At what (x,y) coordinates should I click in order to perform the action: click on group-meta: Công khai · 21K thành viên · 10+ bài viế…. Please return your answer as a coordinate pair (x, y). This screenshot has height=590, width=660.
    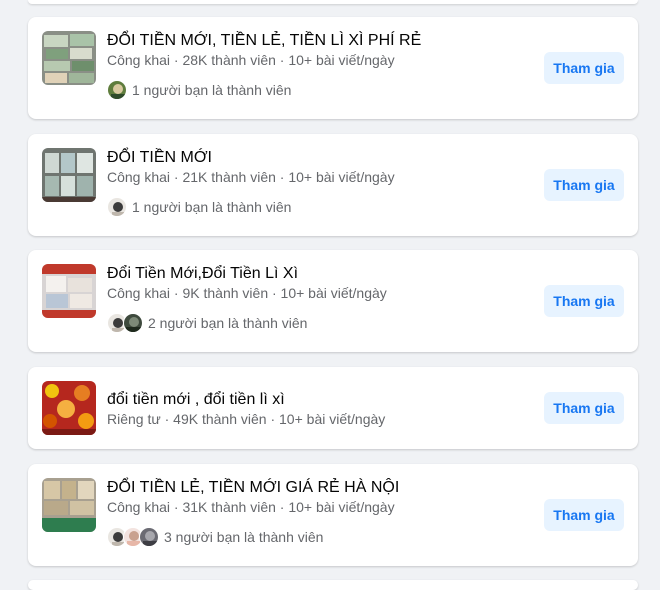
    Looking at the image, I should click on (251, 177).